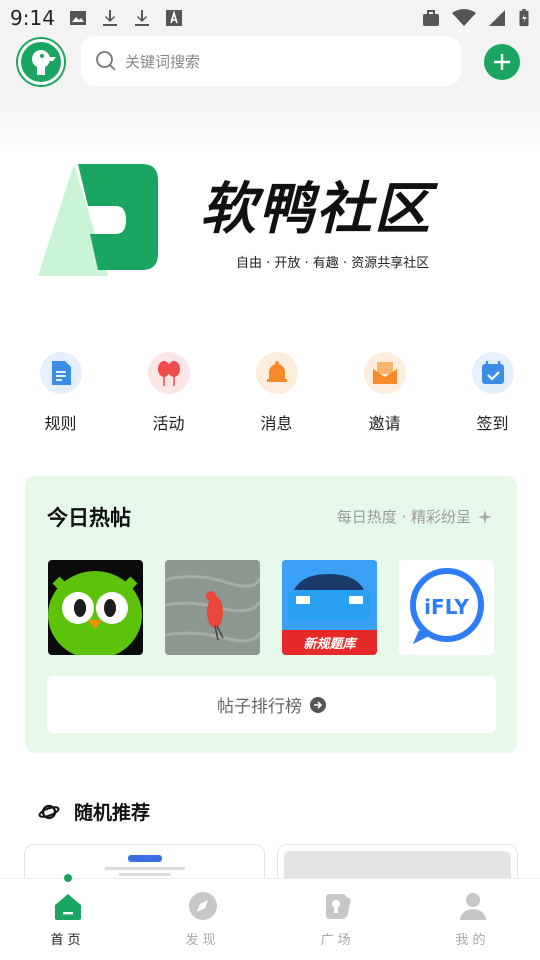 This screenshot has height=960, width=540. What do you see at coordinates (464, 17) in the screenshot?
I see `wifi-icon` at bounding box center [464, 17].